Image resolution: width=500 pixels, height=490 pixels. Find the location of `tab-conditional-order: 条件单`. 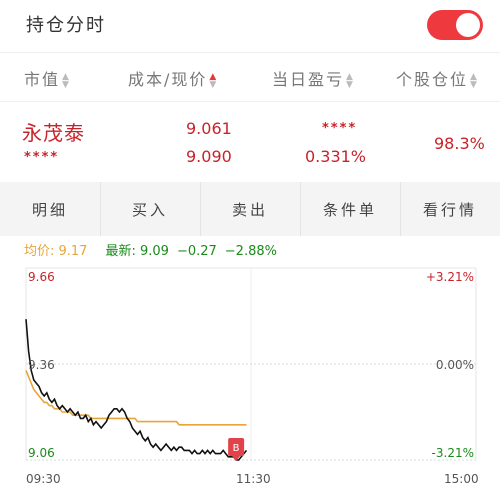

tab-conditional-order: 条件单 is located at coordinates (350, 209).